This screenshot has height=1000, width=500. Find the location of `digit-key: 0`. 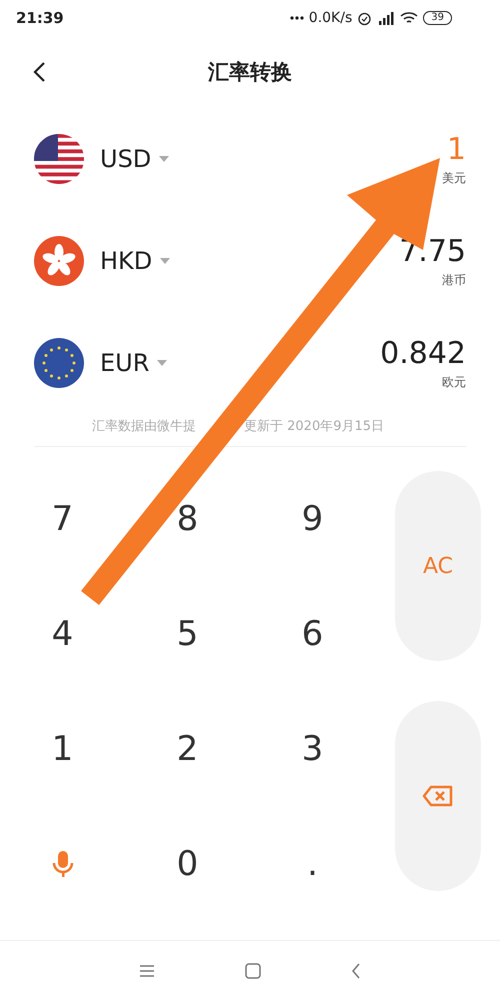

digit-key: 0 is located at coordinates (187, 863).